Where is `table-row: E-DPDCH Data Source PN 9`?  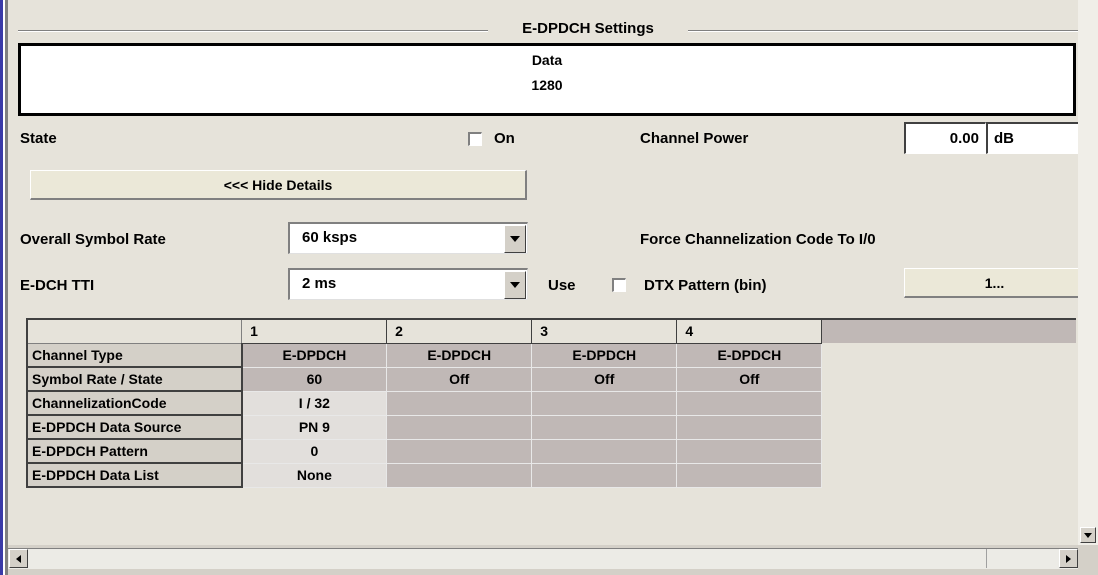
table-row: E-DPDCH Data Source PN 9 is located at coordinates (551, 427).